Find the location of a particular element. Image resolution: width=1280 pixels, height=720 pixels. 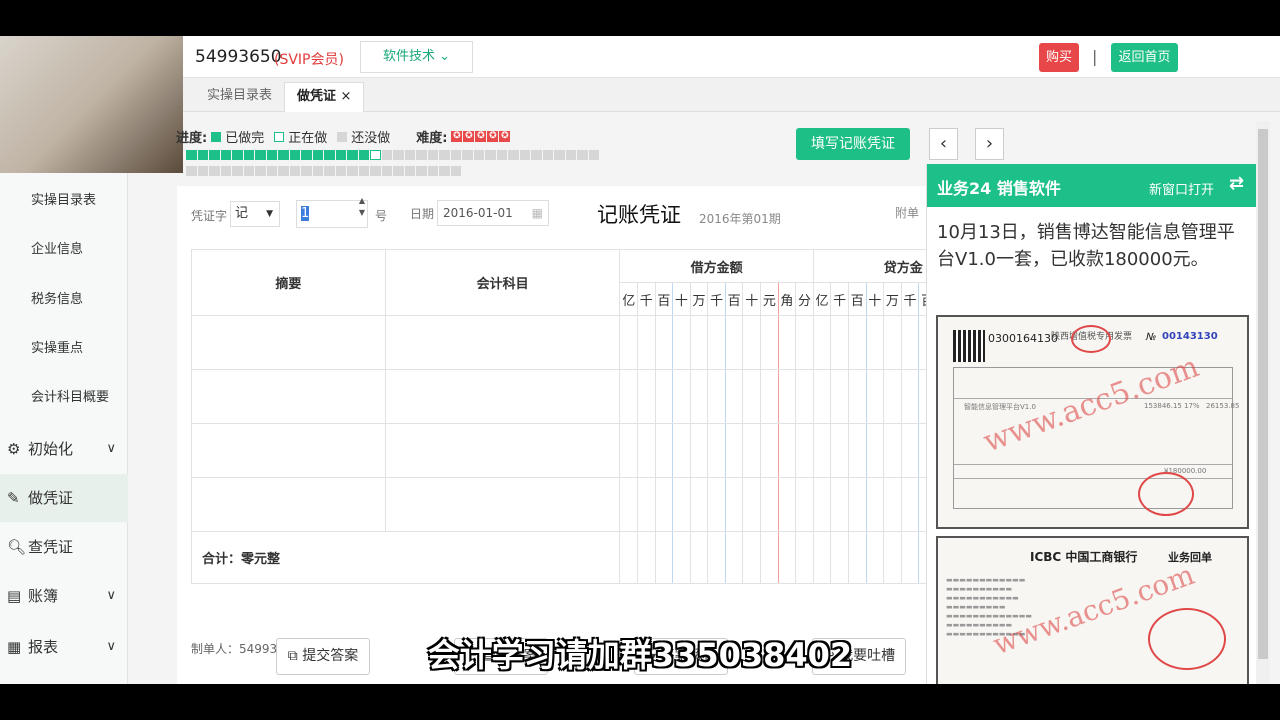

fill-voucher-button: 填写记账凭证 is located at coordinates (853, 144).